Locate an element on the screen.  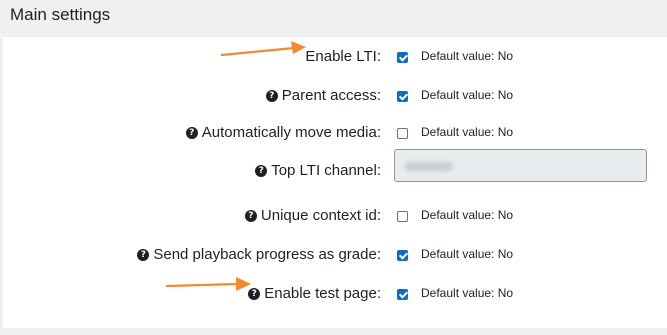
setting-label-text: Enable LTI: is located at coordinates (343, 56).